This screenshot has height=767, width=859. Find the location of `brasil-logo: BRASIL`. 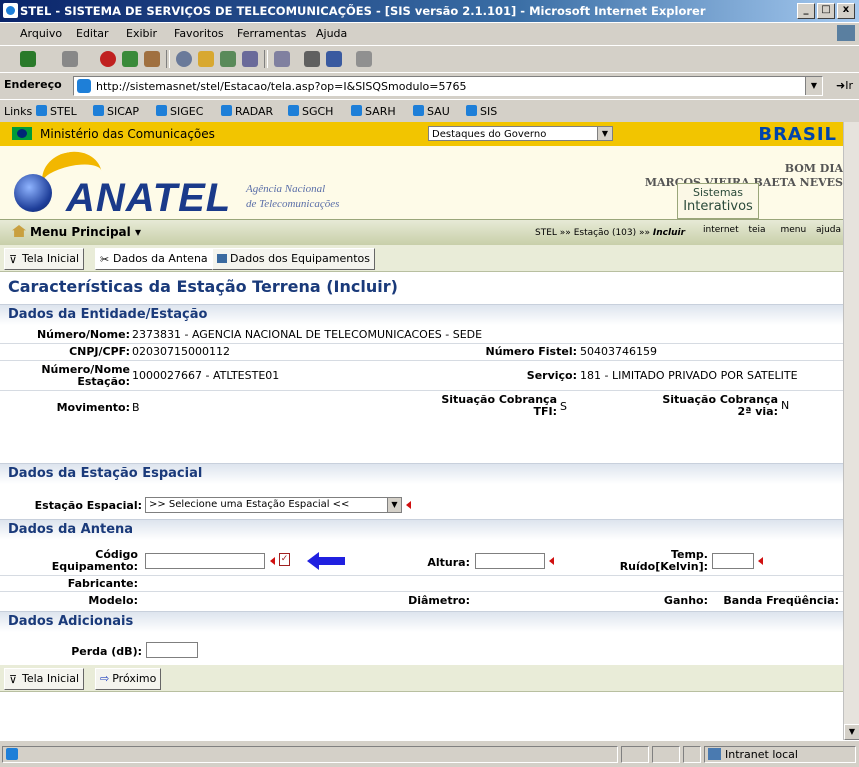

brasil-logo: BRASIL is located at coordinates (797, 134).